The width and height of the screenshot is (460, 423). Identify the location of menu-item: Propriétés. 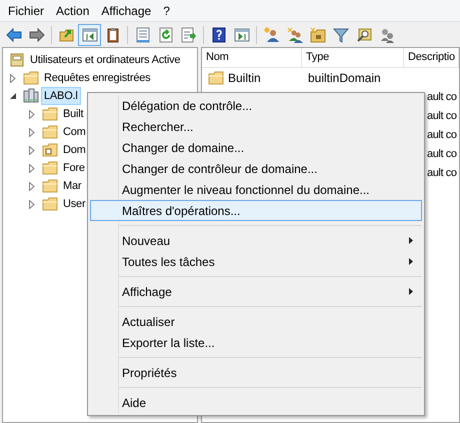
(256, 372).